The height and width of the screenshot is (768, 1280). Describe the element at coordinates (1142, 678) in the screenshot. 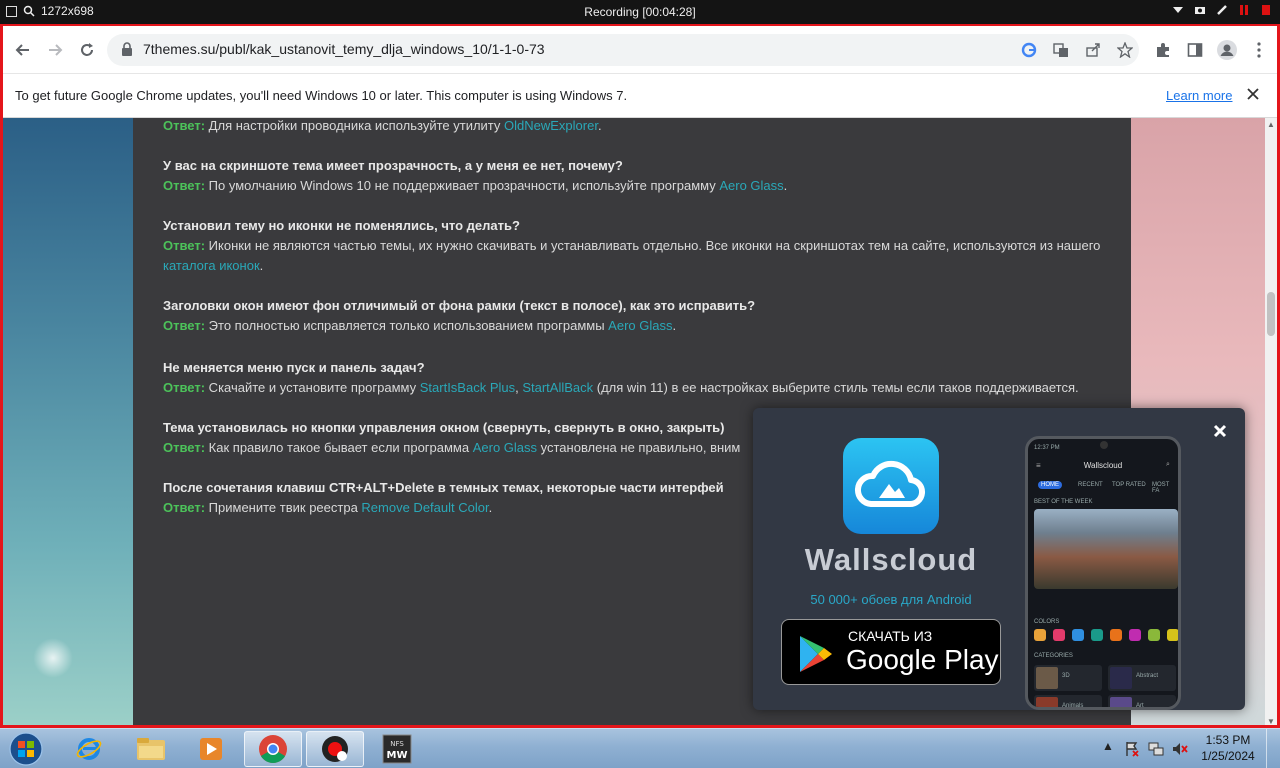

I see `phone-category-abstract: Abstract` at that location.